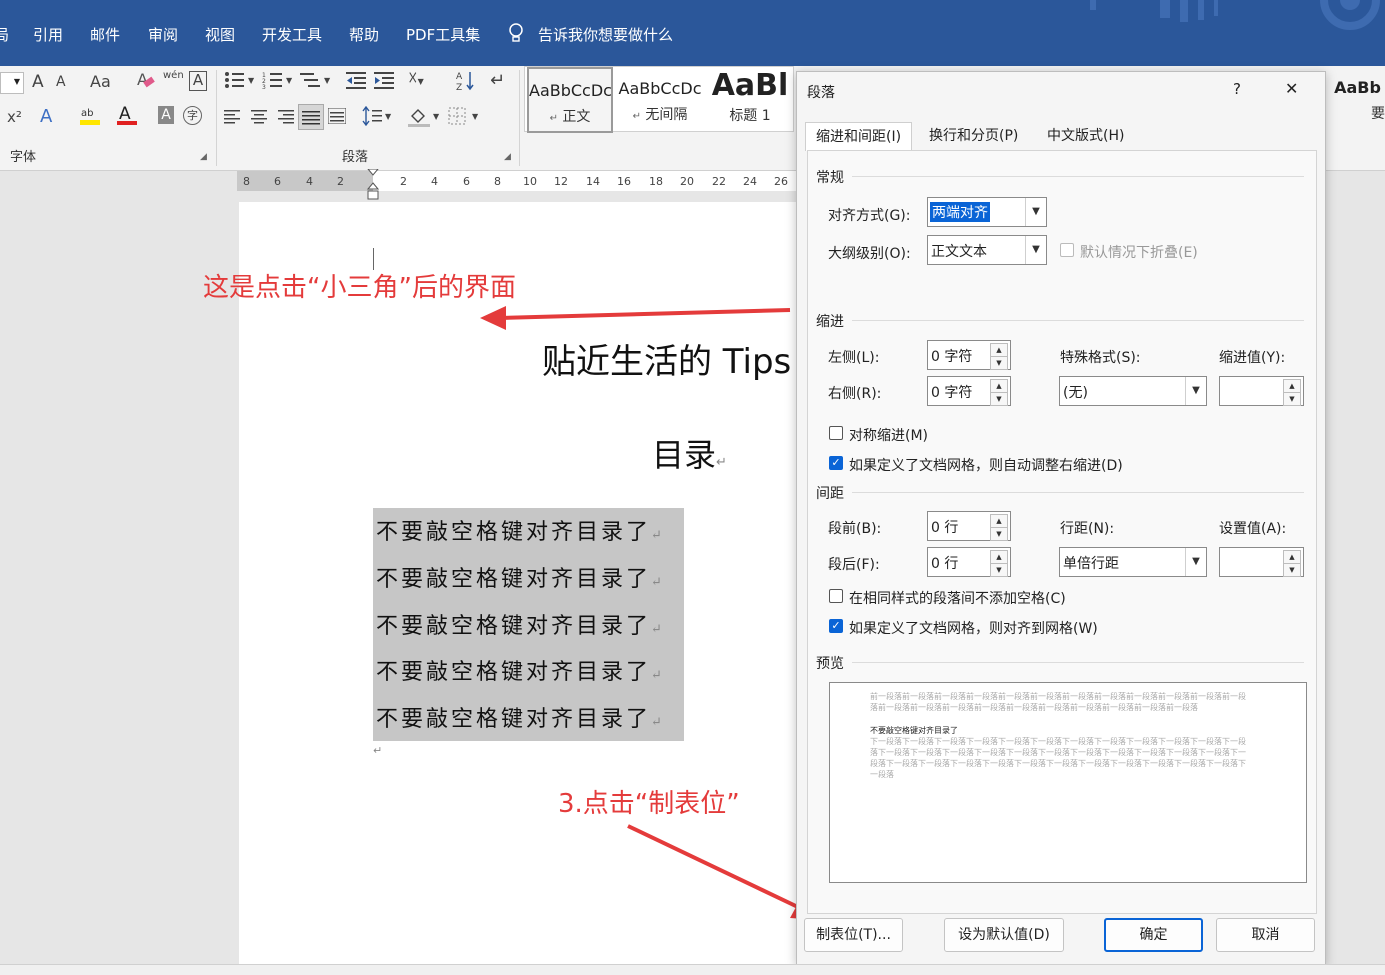 This screenshot has width=1385, height=975. Describe the element at coordinates (173, 75) in the screenshot. I see `phonetic-guide-icon: wén` at that location.